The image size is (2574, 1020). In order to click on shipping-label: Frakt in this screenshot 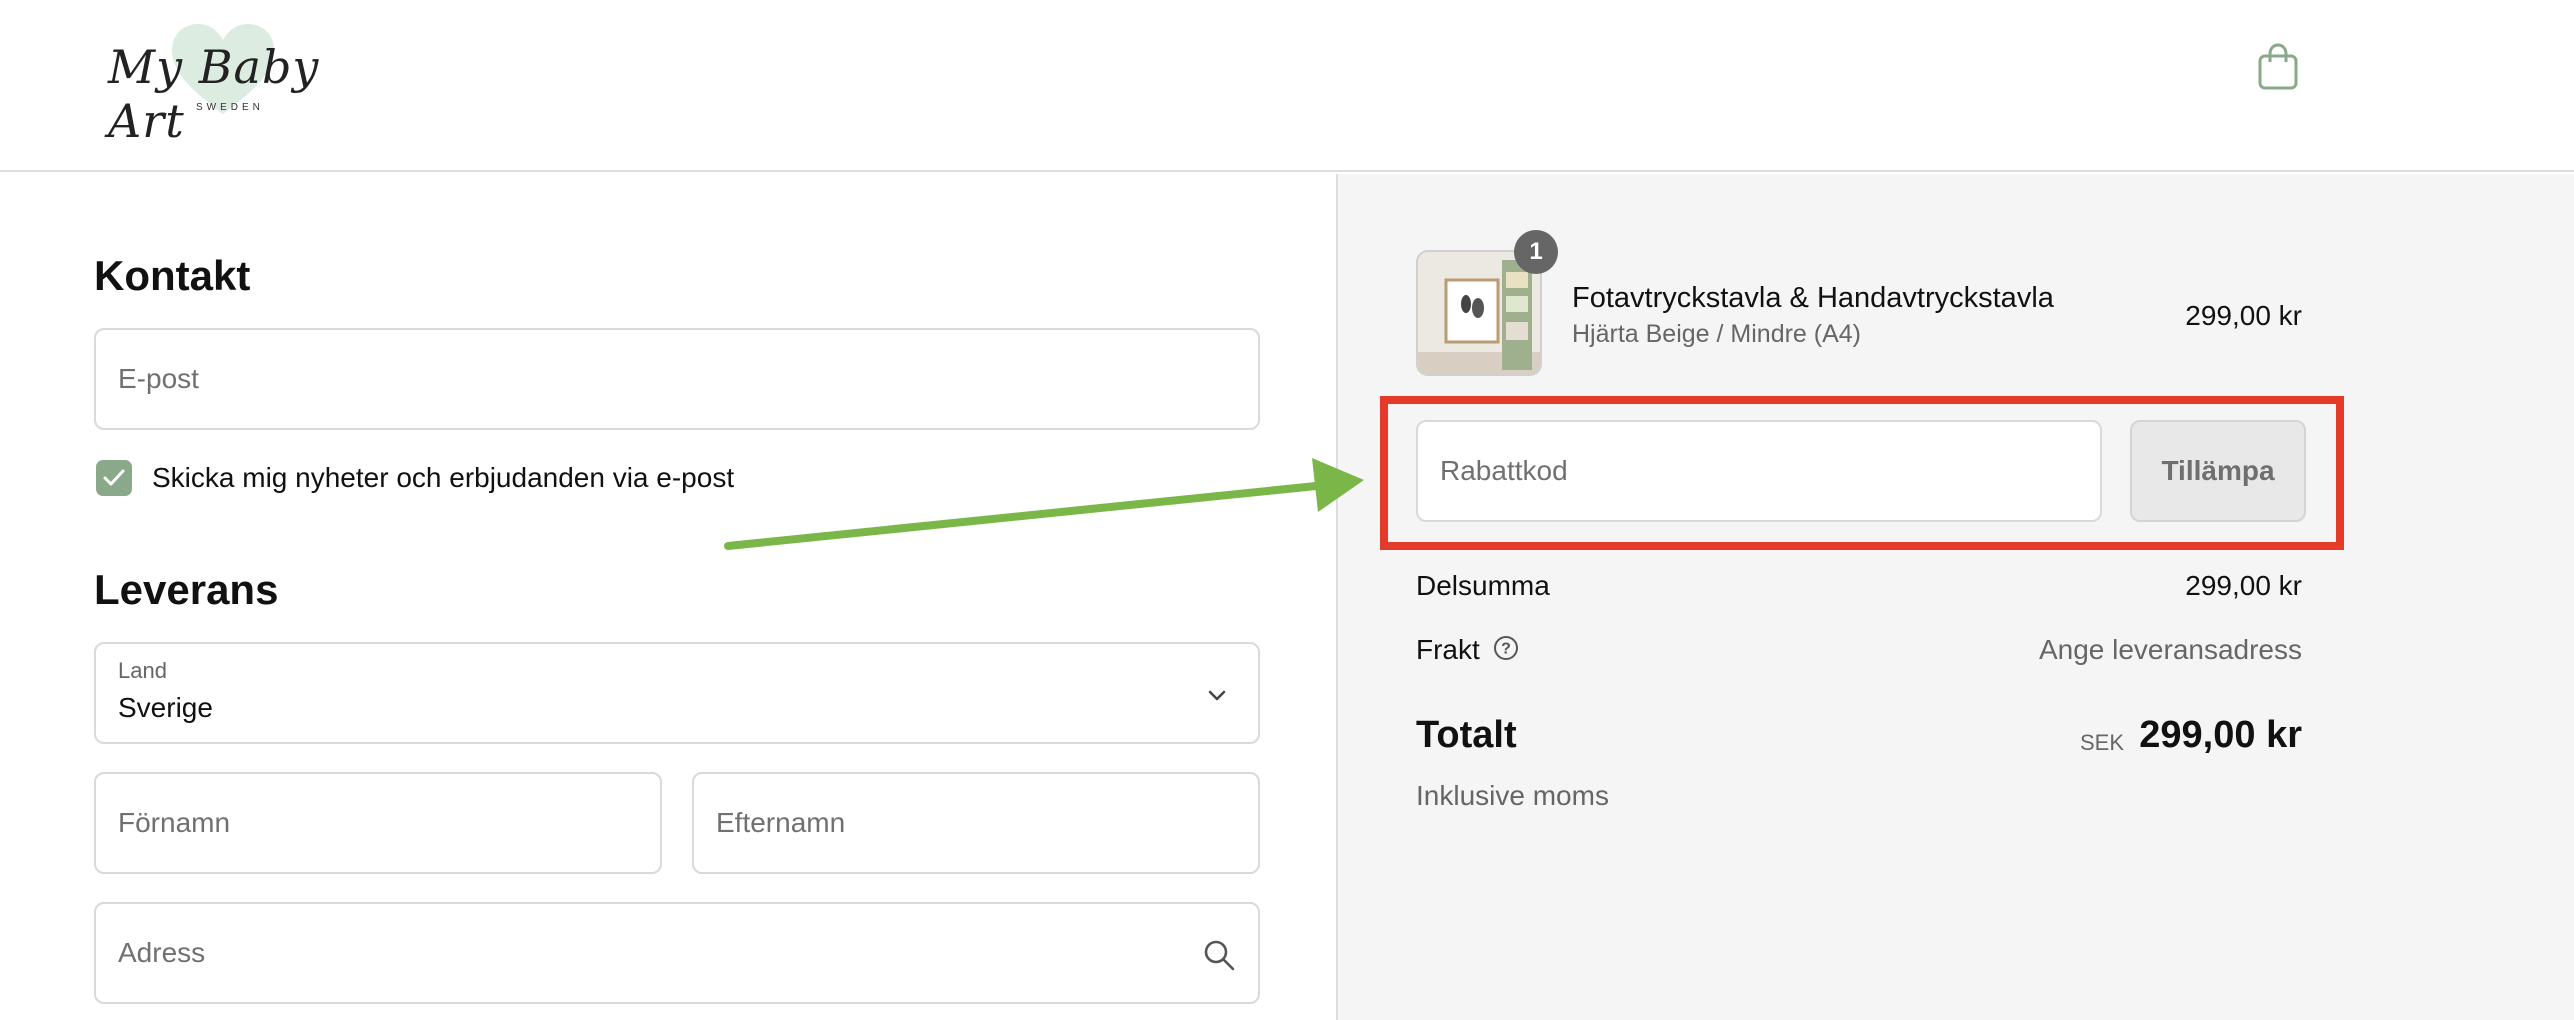, I will do `click(1448, 649)`.